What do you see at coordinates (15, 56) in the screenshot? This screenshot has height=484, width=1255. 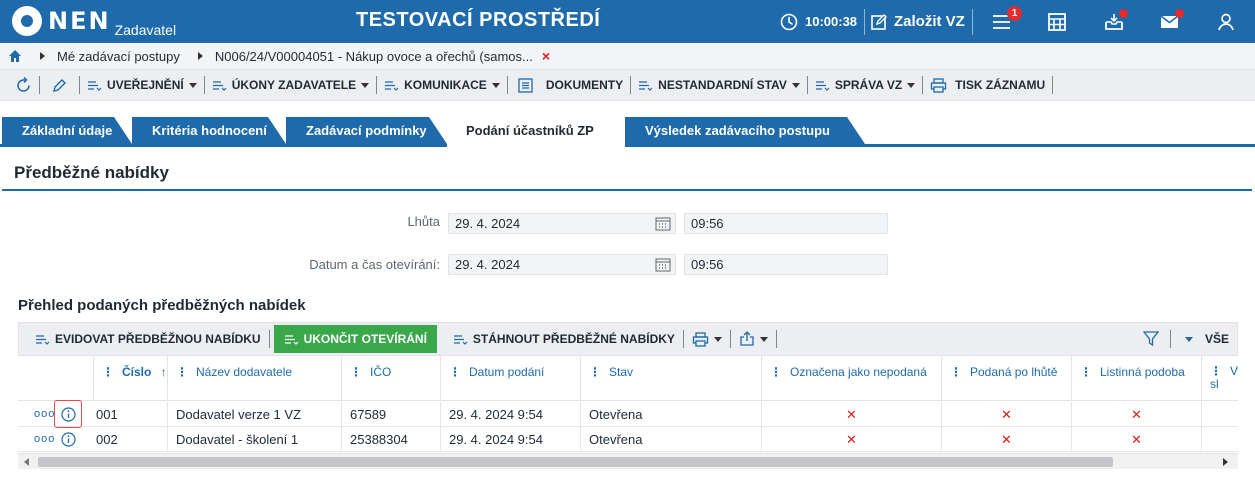 I see `home-icon` at bounding box center [15, 56].